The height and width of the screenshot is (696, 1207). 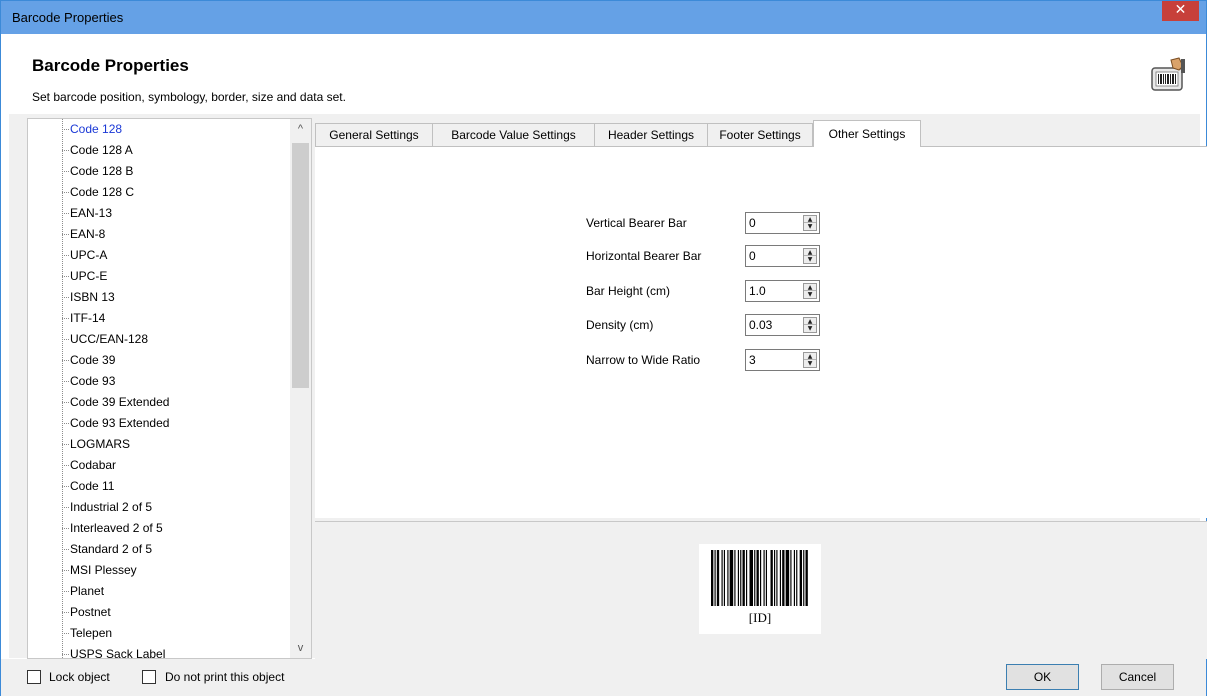 What do you see at coordinates (867, 133) in the screenshot?
I see `tab-other-settings: Other Settings` at bounding box center [867, 133].